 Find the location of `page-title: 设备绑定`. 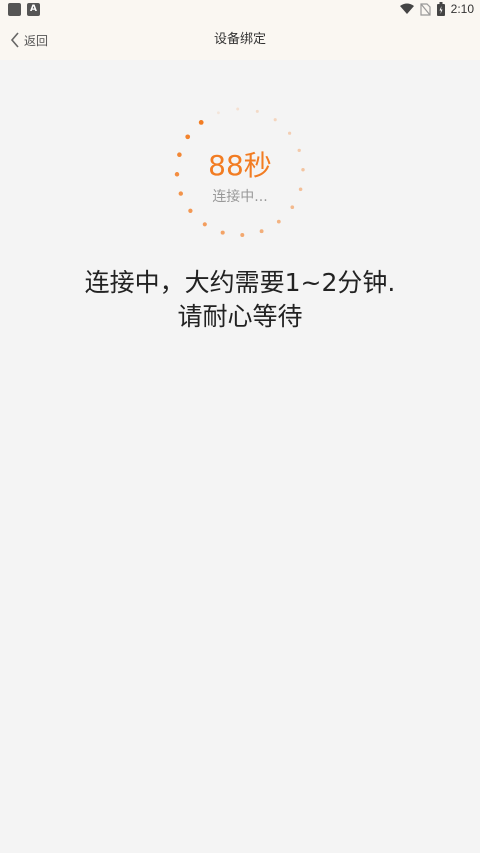

page-title: 设备绑定 is located at coordinates (239, 39).